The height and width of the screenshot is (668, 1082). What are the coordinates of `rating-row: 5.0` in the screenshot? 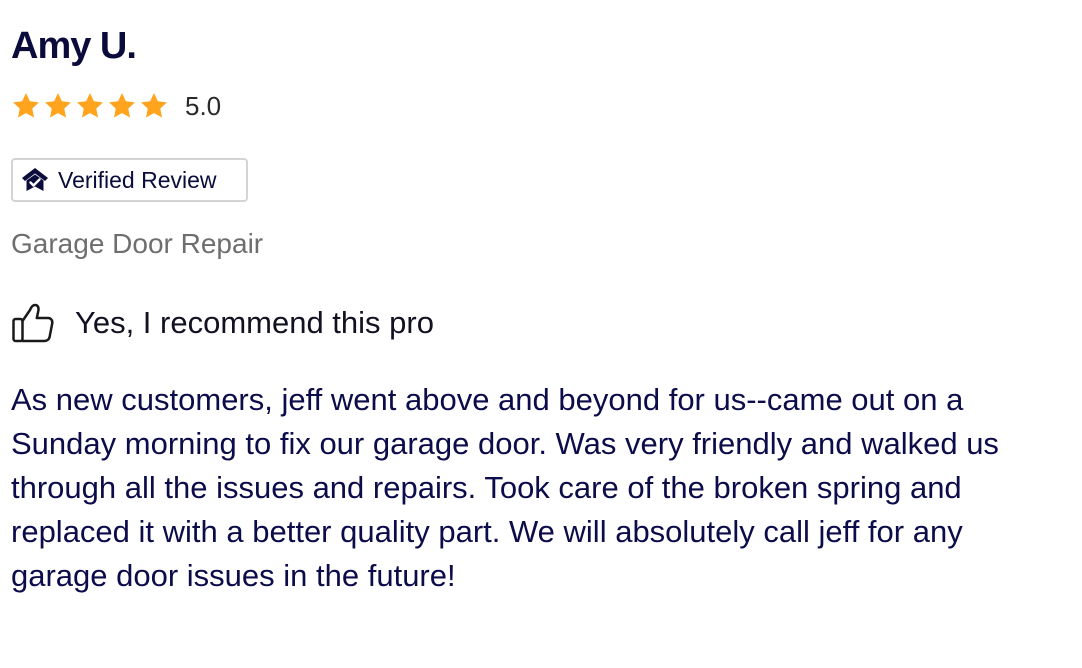 It's located at (116, 106).